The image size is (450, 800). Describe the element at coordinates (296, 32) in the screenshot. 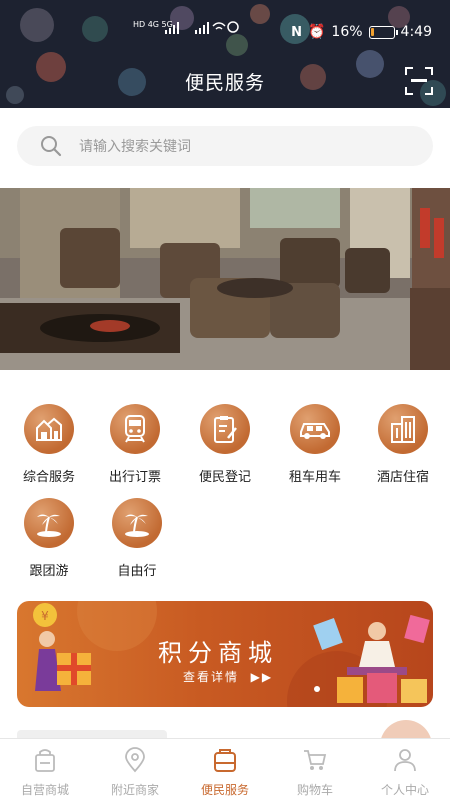

I see `nfc-icon: N` at that location.